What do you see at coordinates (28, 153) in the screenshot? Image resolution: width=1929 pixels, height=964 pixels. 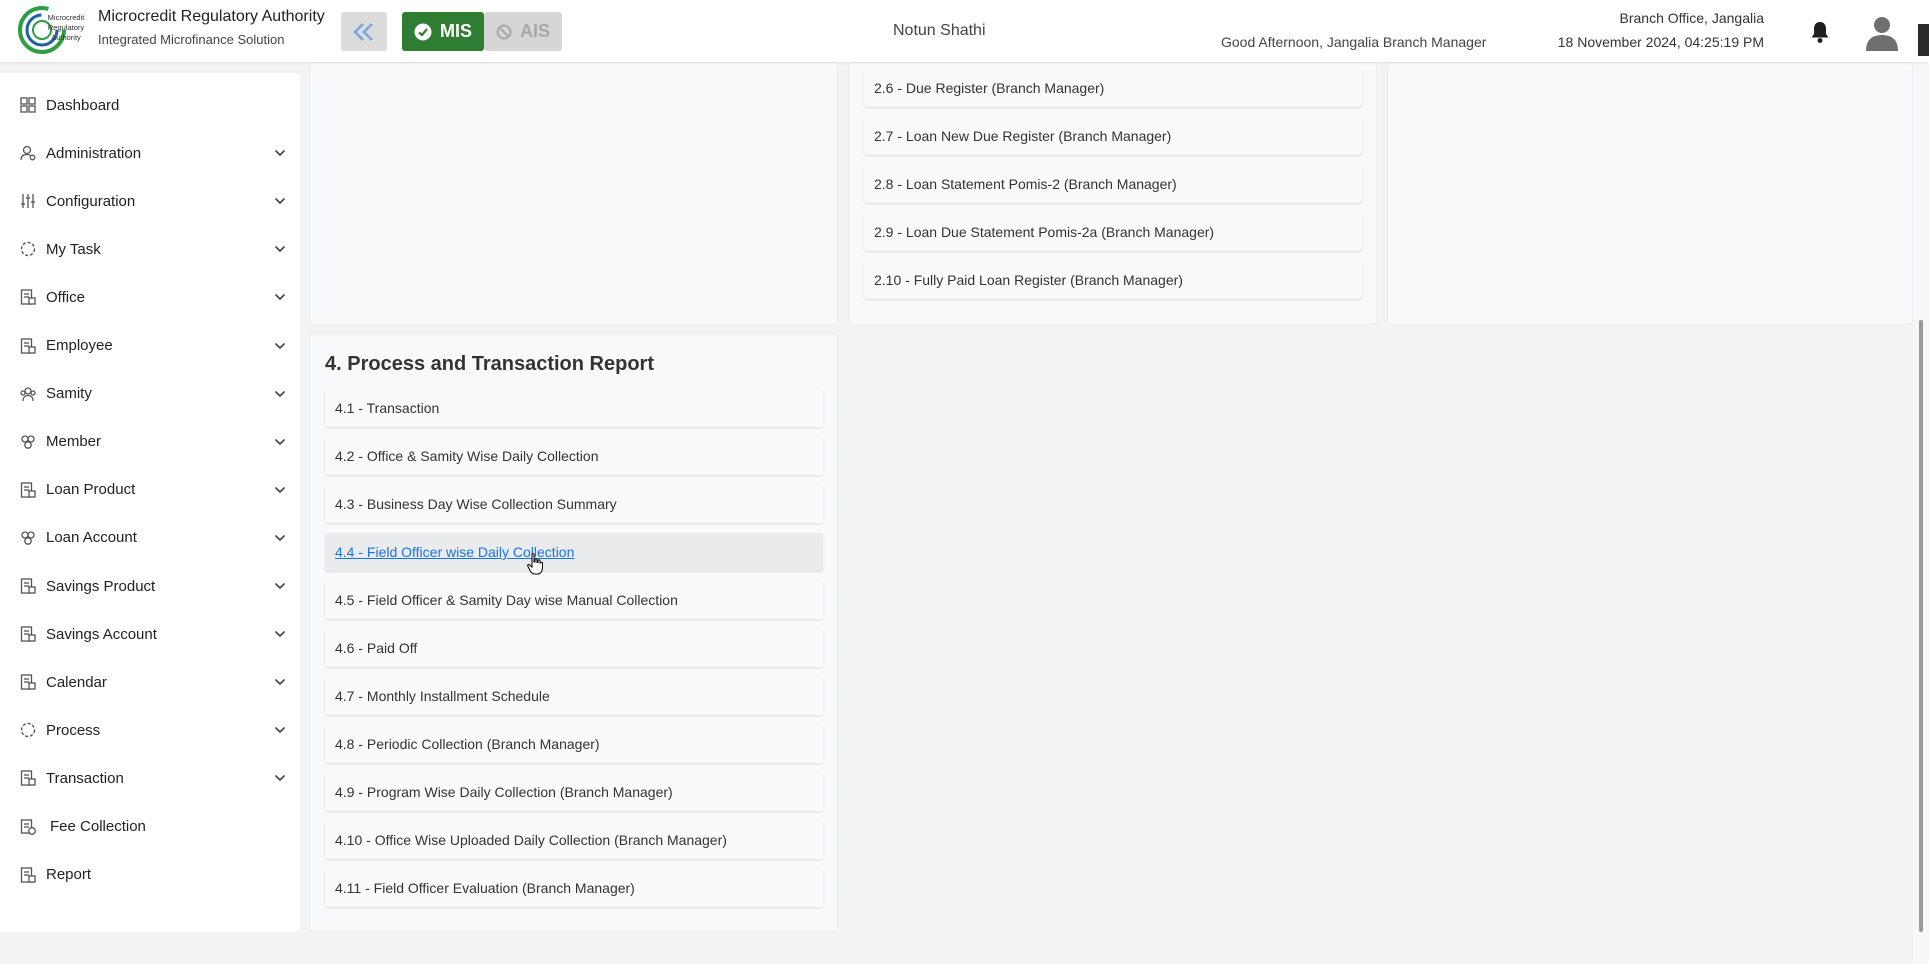 I see `user-gear-icon` at bounding box center [28, 153].